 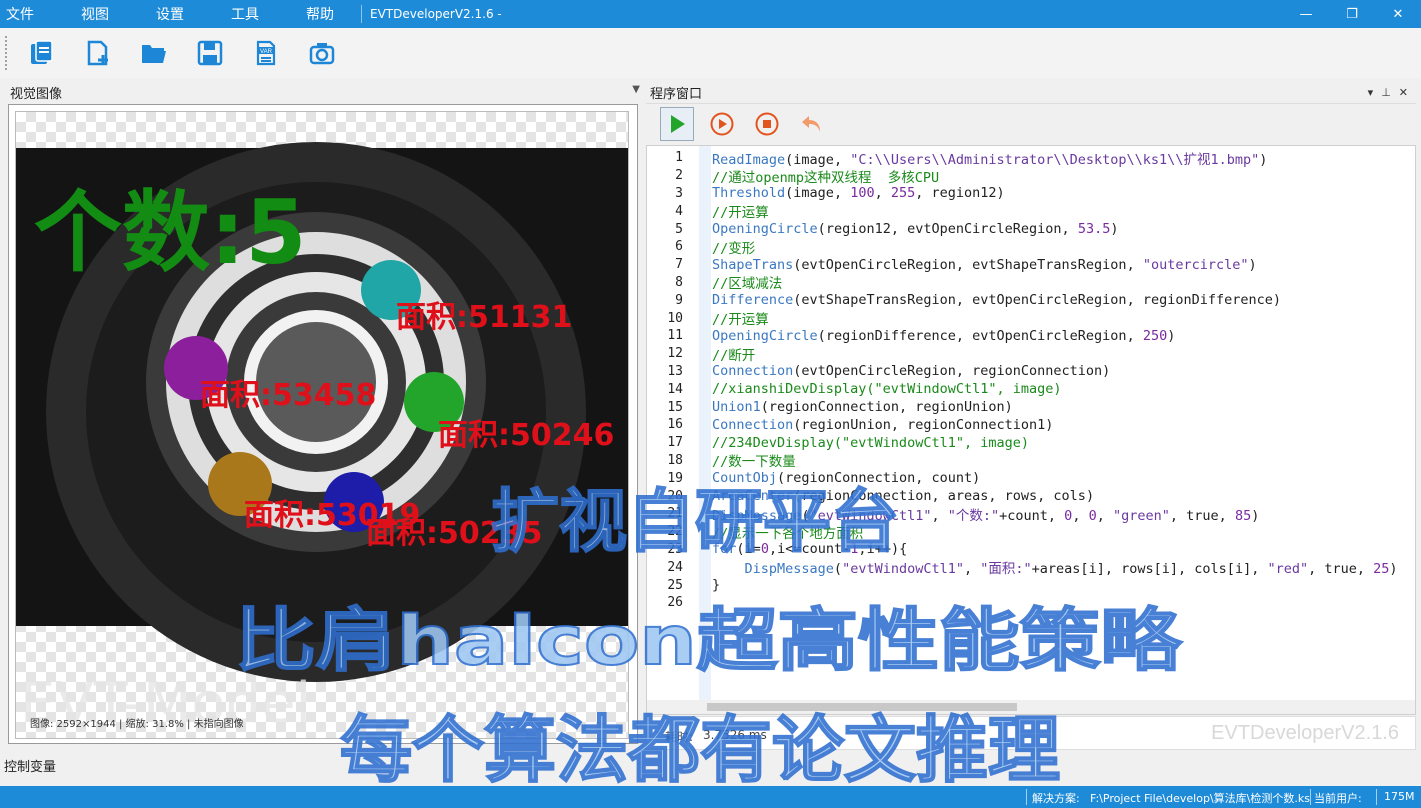 I want to click on line-number: 5, so click(x=679, y=229).